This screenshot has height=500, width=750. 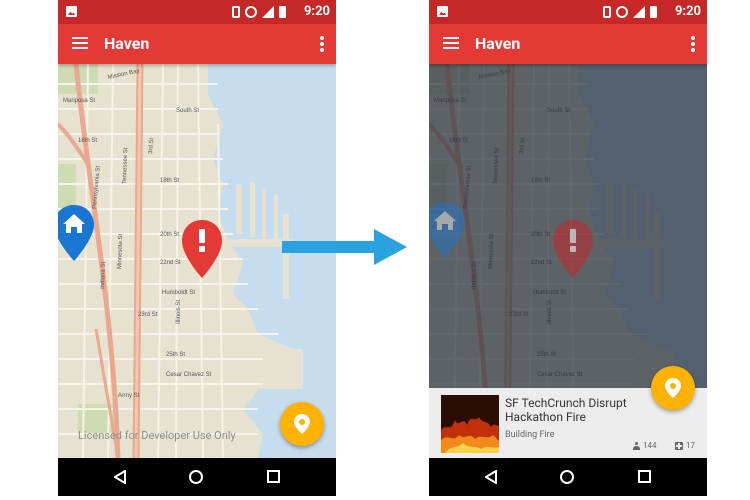 I want to click on license-watermark: Licensed for Developer Use Only, so click(x=157, y=435).